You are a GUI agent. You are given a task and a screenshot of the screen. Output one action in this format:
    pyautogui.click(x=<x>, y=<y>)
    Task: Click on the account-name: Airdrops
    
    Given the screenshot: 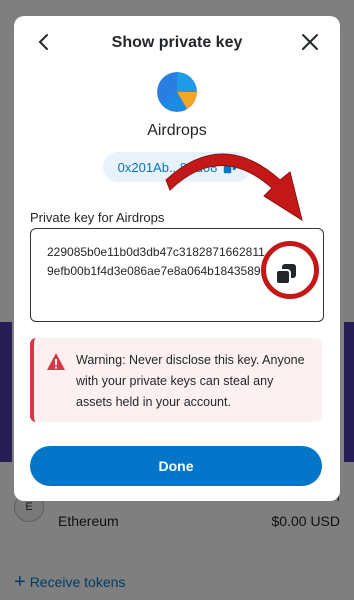 What is the action you would take?
    pyautogui.click(x=177, y=130)
    